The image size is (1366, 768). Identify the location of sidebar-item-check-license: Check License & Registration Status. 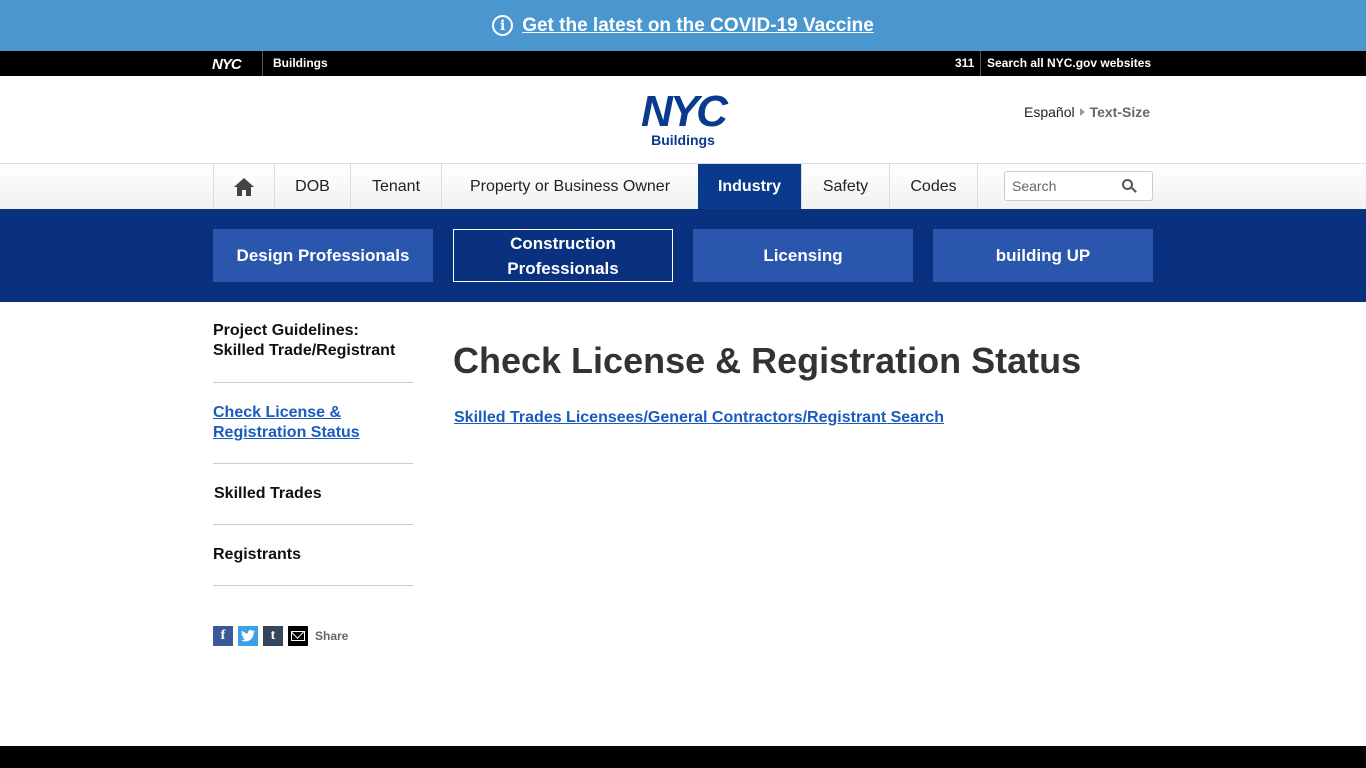
(313, 423).